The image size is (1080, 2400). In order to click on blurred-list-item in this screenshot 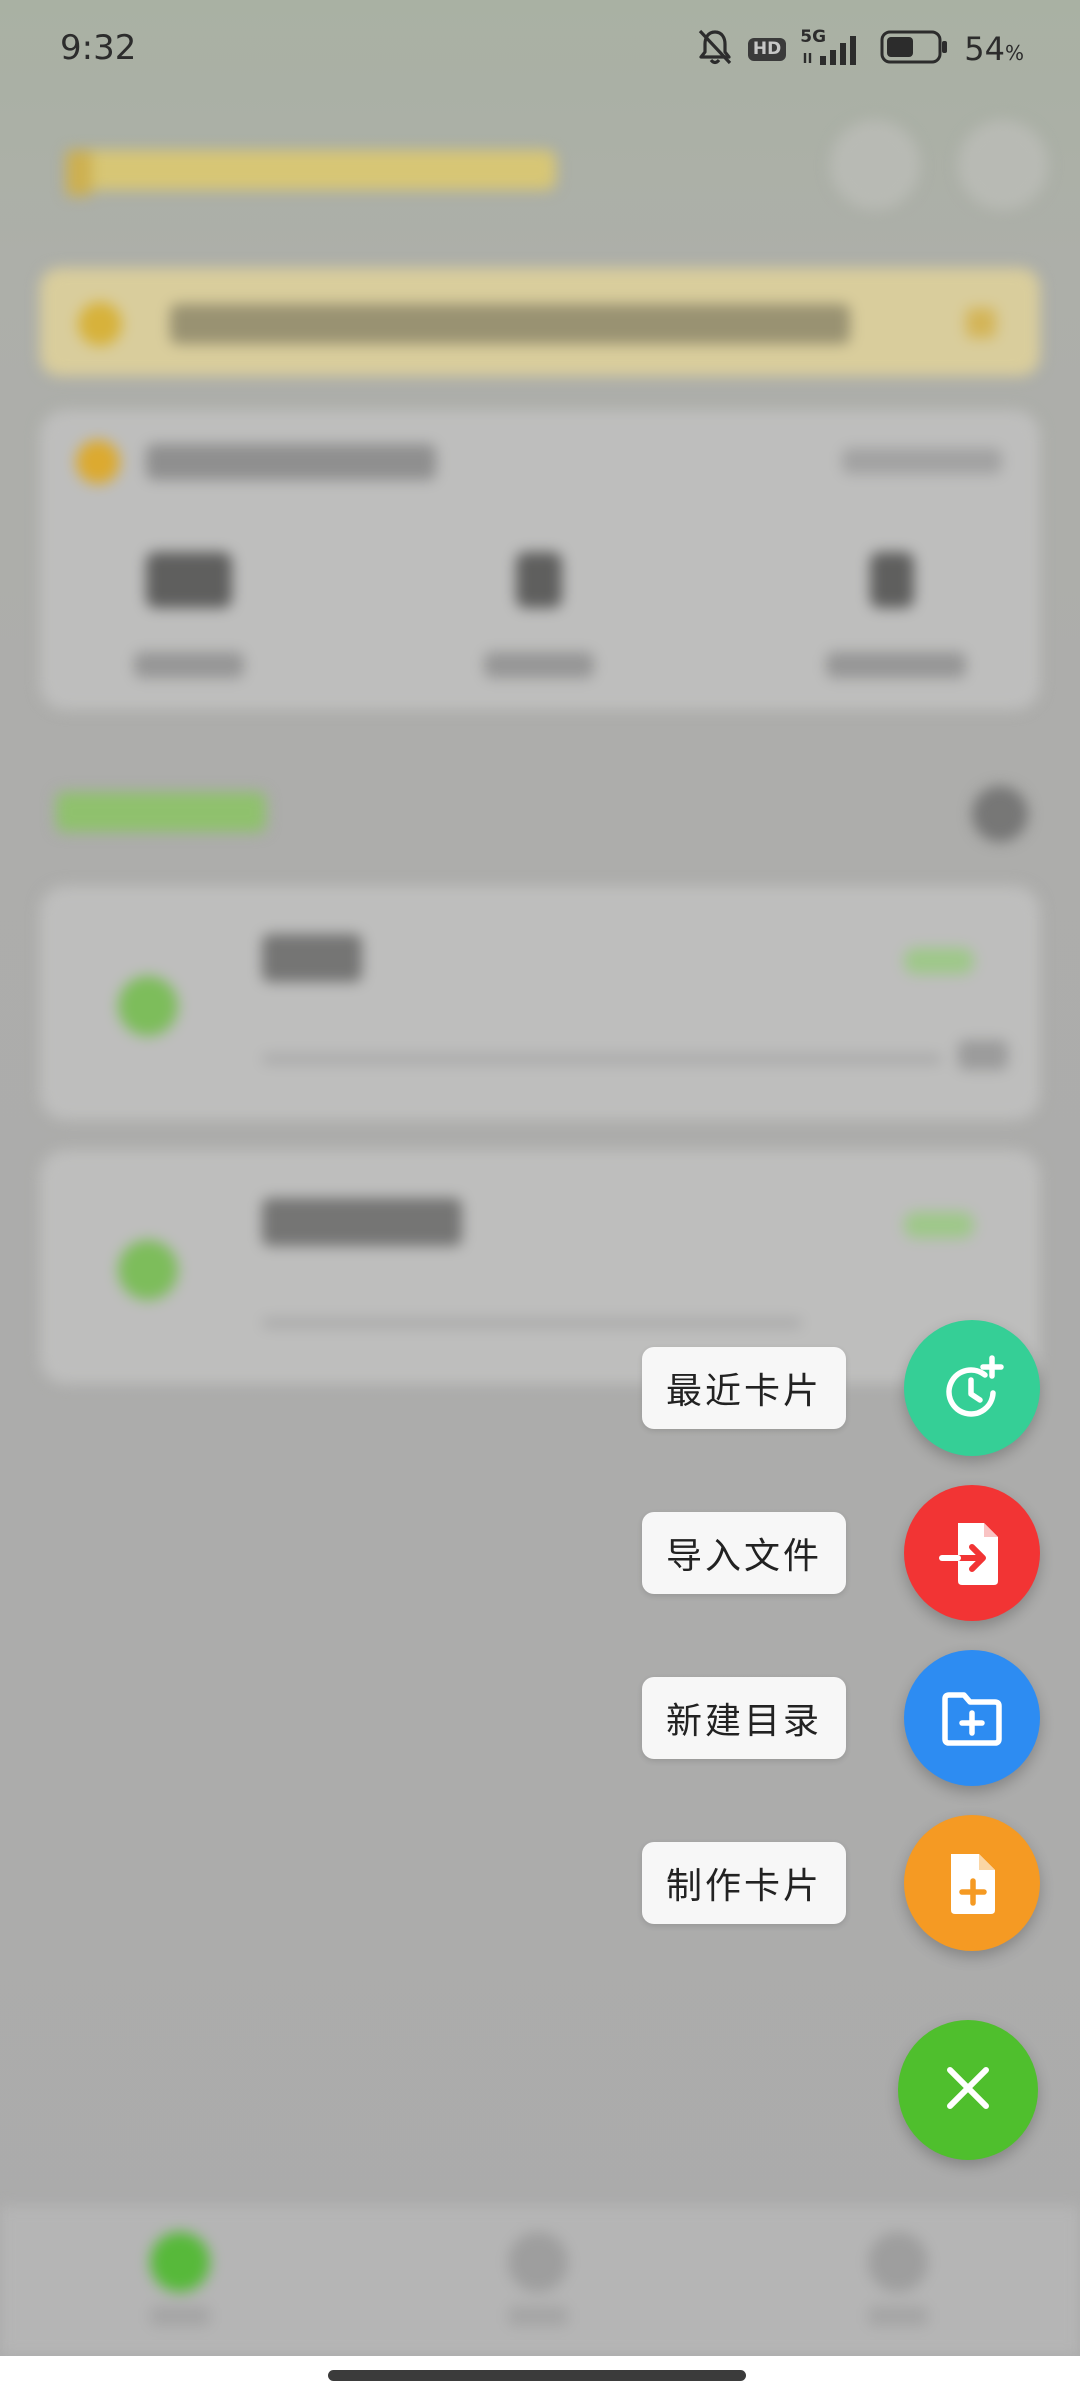, I will do `click(540, 1003)`.